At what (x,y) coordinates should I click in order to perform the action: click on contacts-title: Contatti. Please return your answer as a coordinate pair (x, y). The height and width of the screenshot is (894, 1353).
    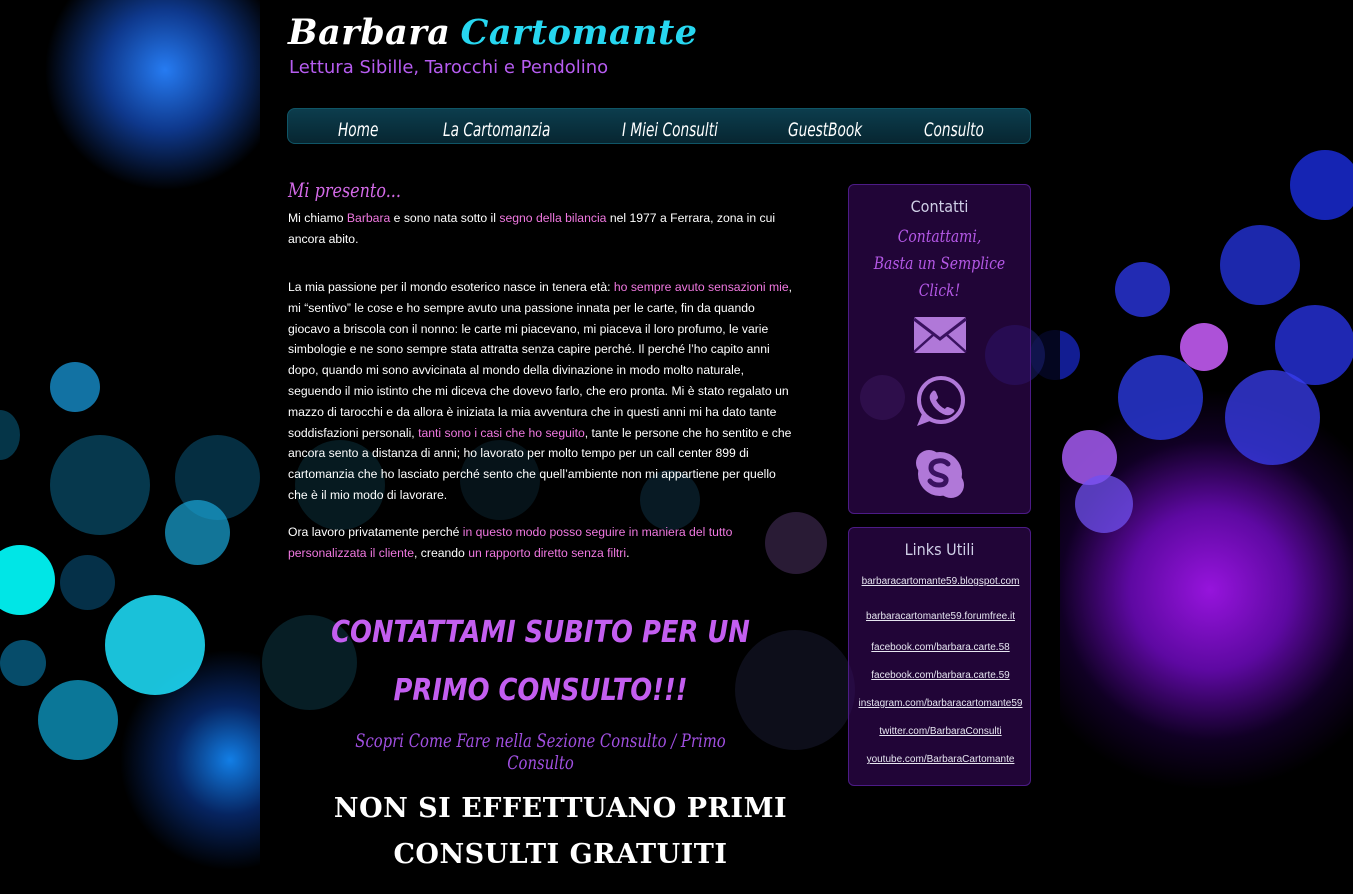
    Looking at the image, I should click on (939, 206).